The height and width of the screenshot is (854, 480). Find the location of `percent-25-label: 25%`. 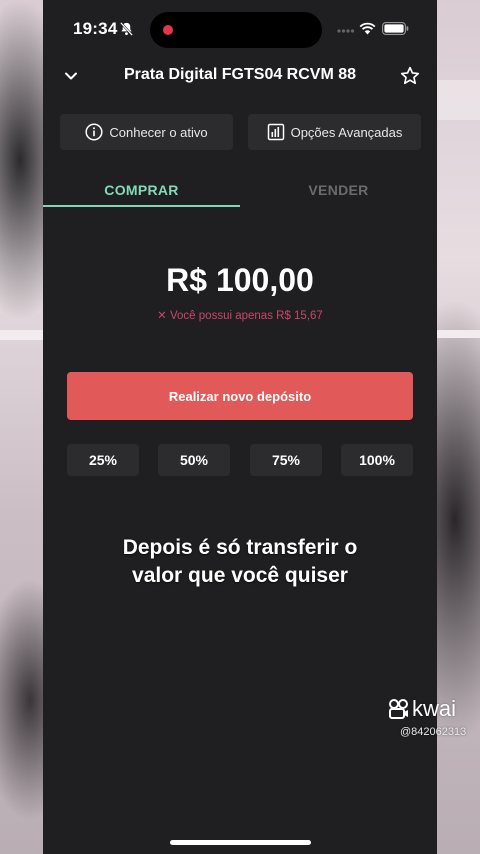

percent-25-label: 25% is located at coordinates (103, 460).